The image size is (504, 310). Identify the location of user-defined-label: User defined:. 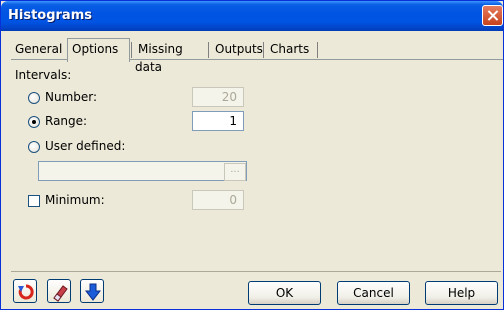
(85, 146).